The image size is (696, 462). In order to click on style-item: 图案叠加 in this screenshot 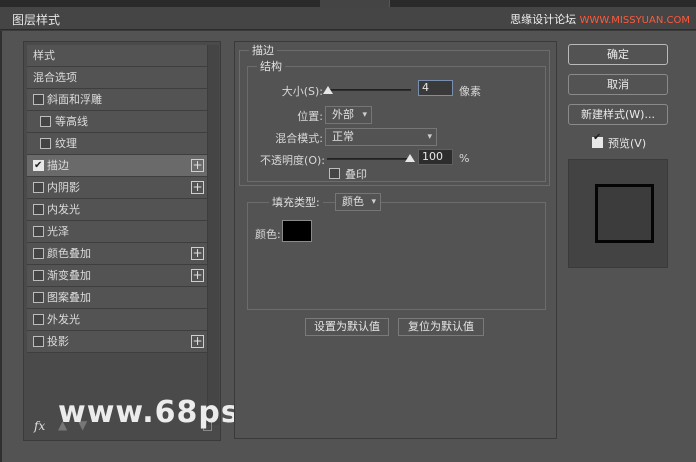, I will do `click(117, 298)`.